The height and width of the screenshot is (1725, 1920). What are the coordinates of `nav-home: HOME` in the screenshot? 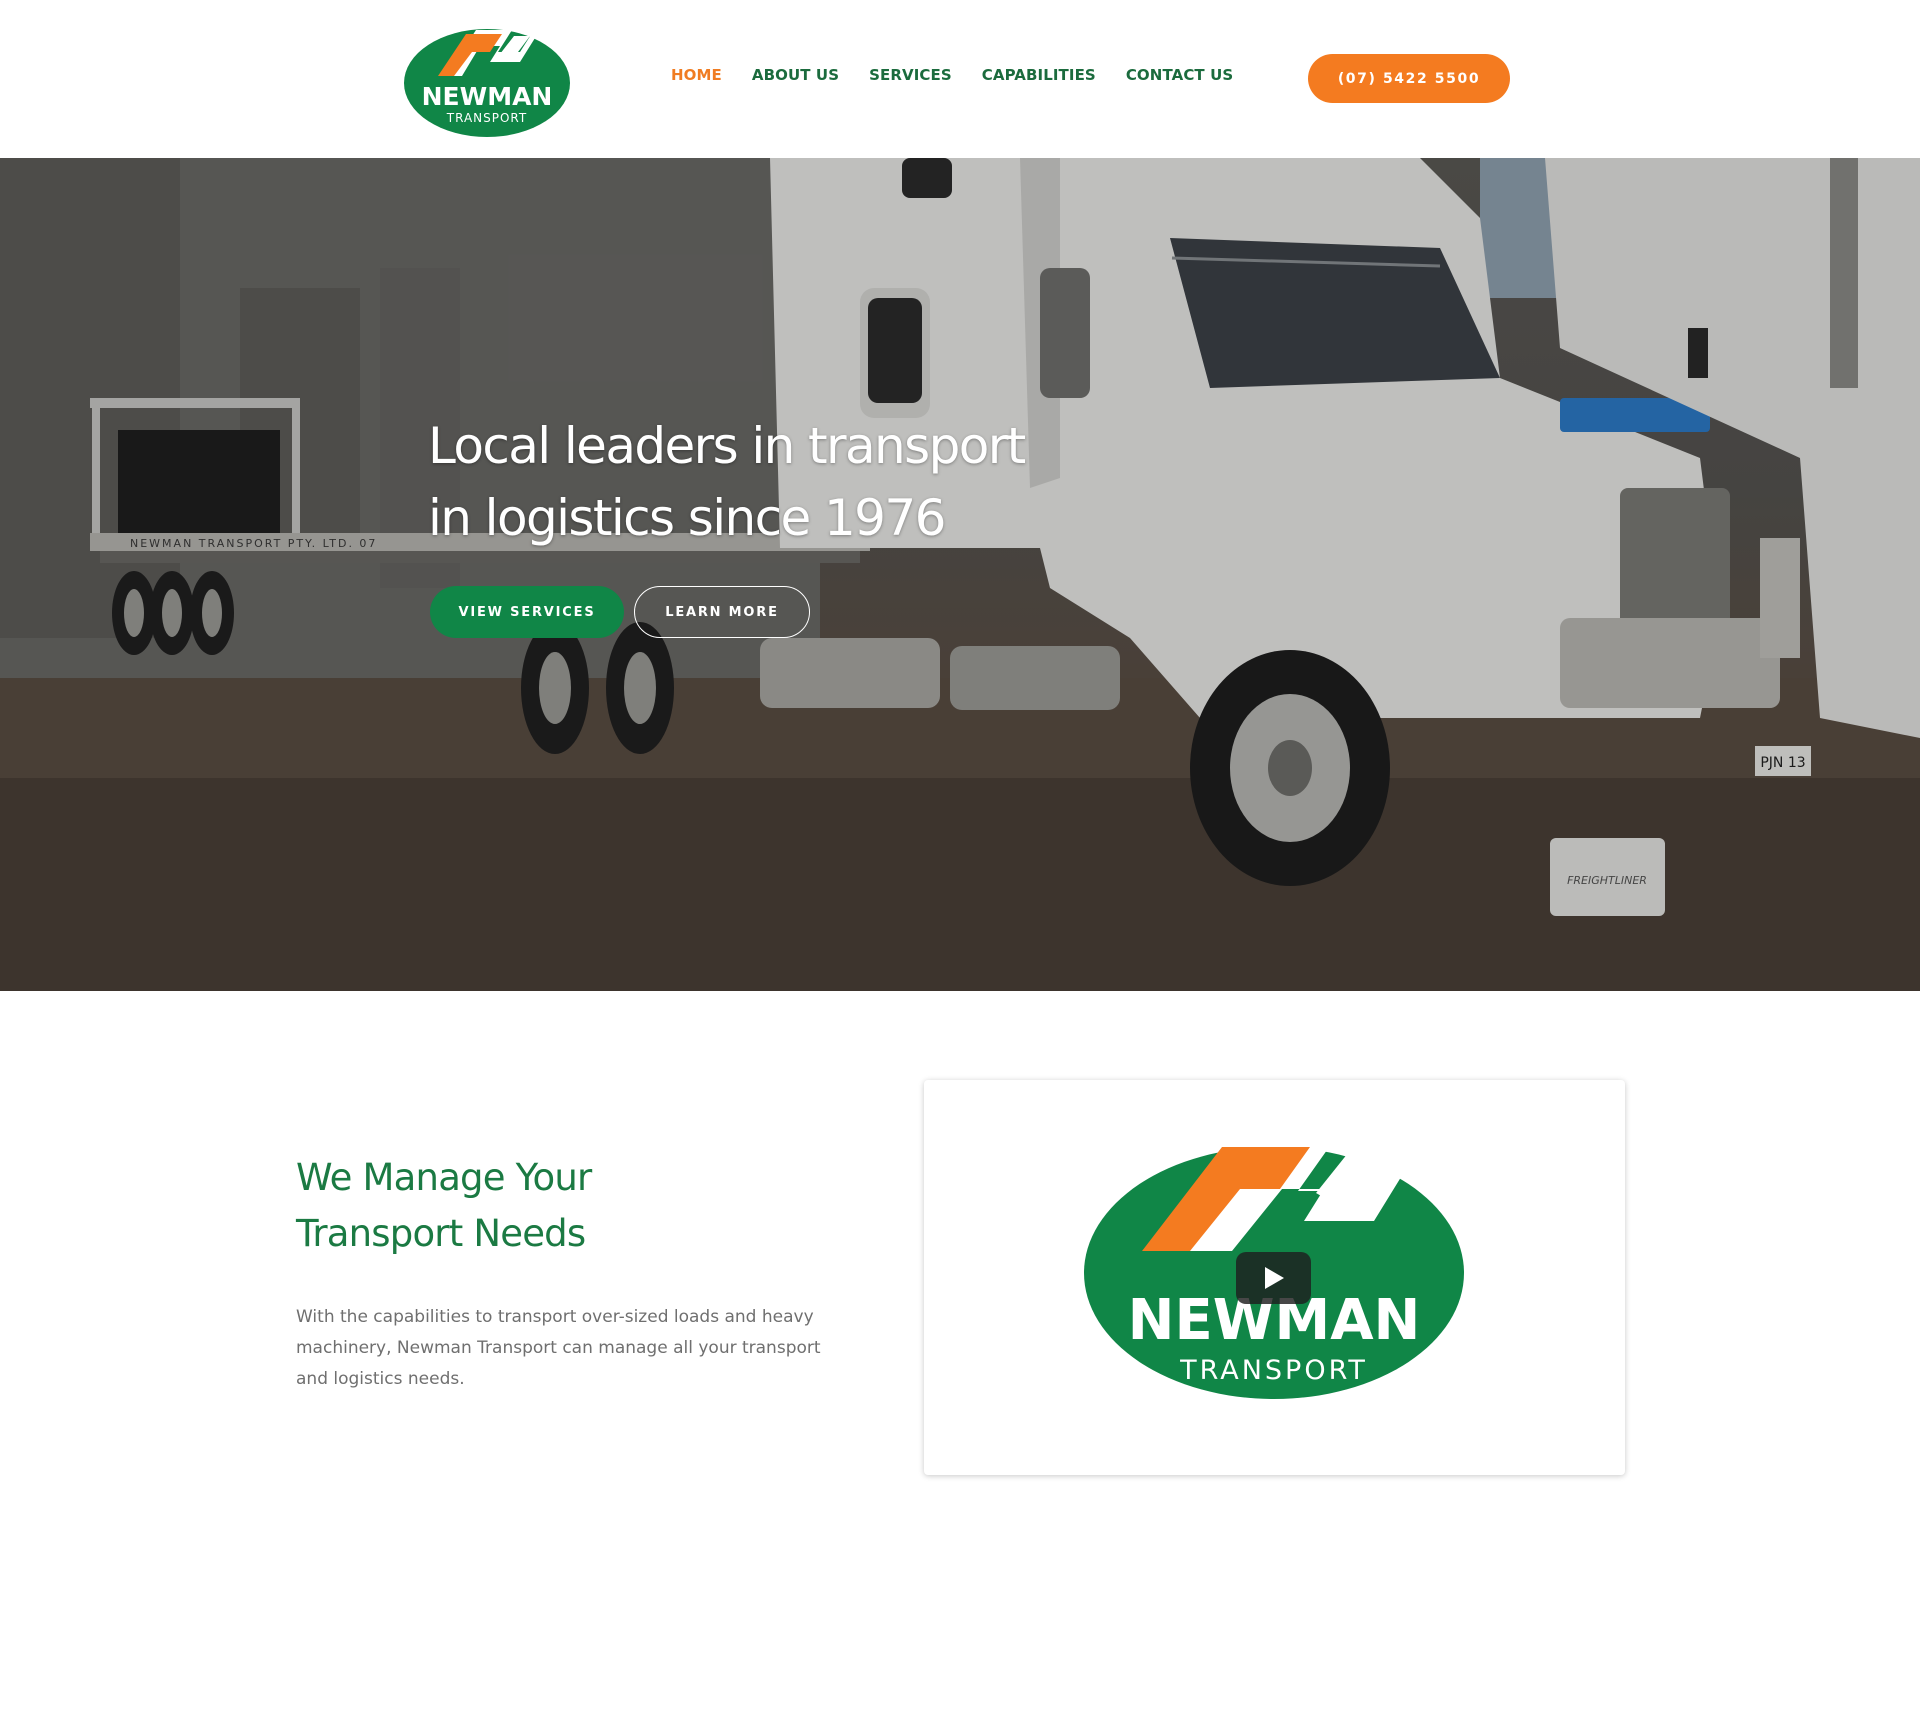 It's located at (696, 75).